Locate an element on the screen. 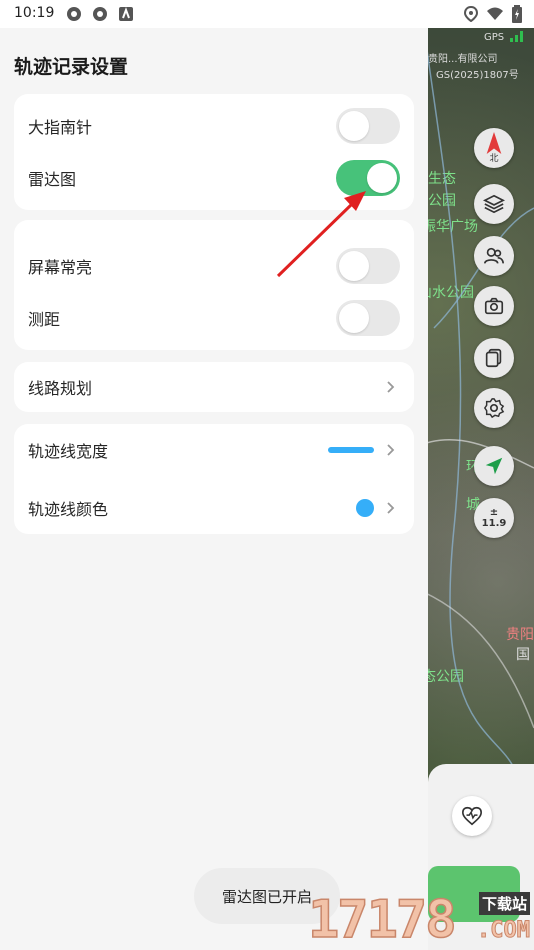  camera-icon is located at coordinates (494, 306).